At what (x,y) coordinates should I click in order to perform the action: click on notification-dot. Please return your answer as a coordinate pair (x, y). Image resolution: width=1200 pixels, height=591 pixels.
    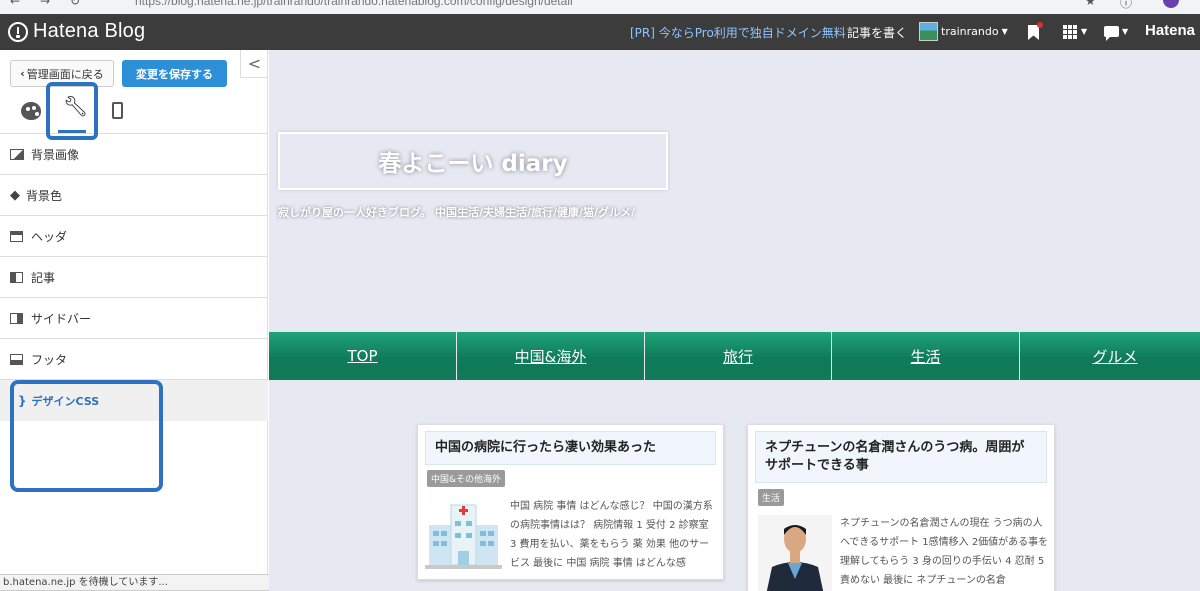
    Looking at the image, I should click on (1040, 25).